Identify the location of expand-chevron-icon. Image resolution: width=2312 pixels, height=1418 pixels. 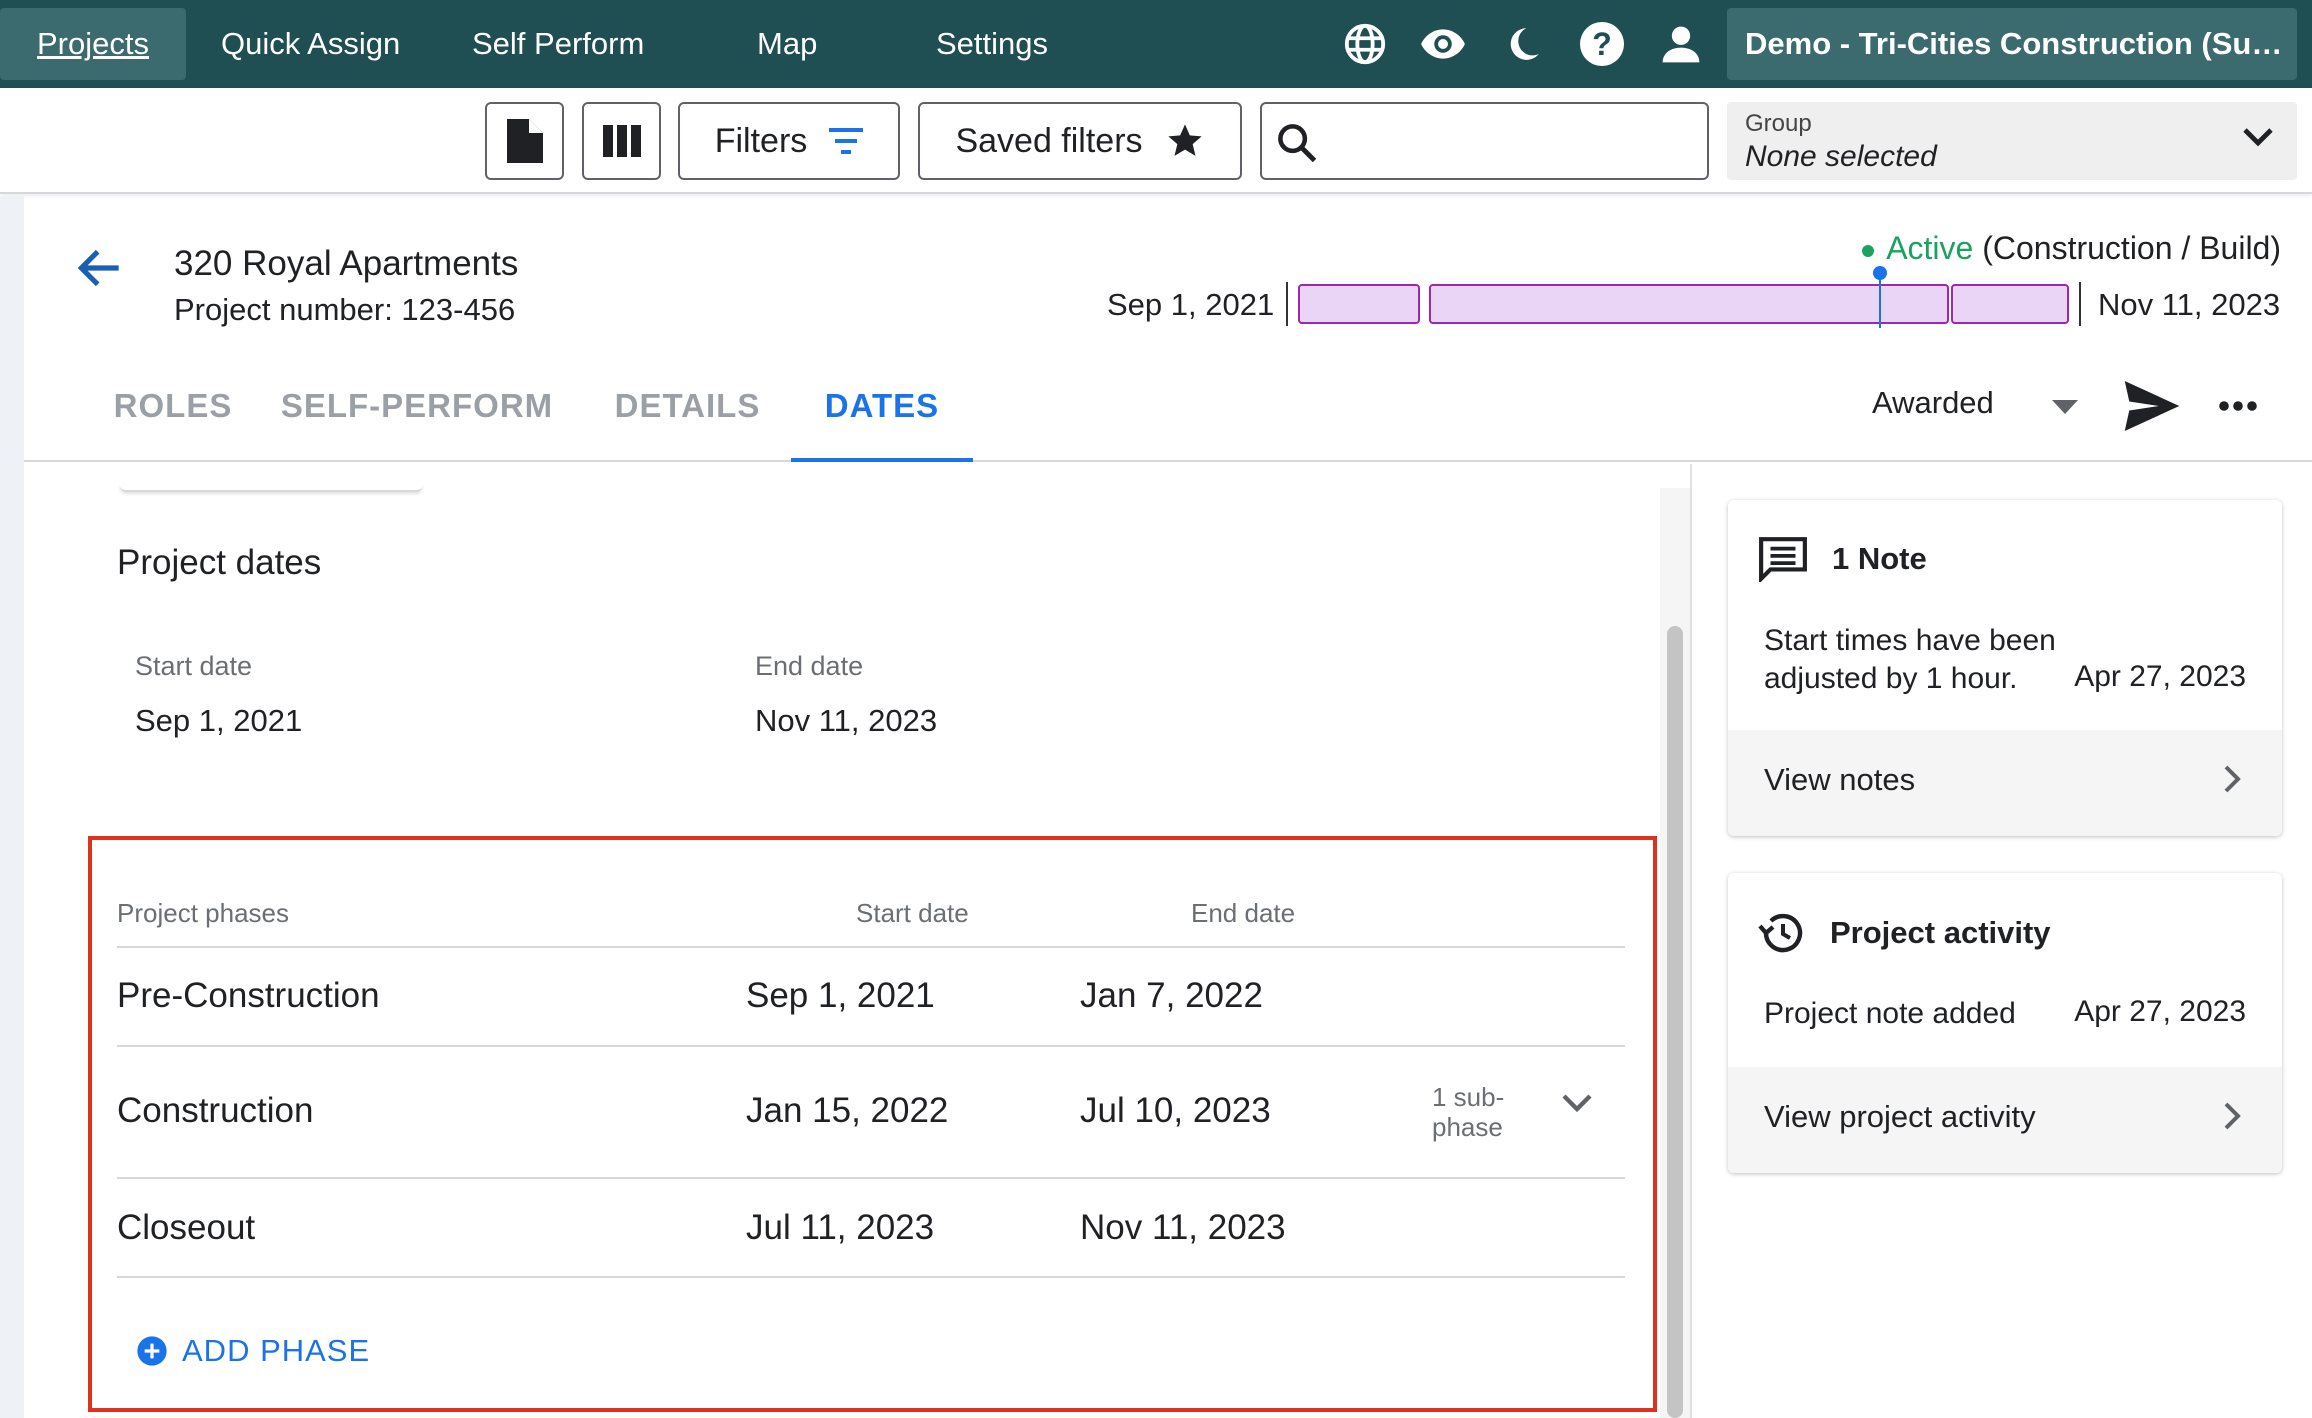
(1577, 1106).